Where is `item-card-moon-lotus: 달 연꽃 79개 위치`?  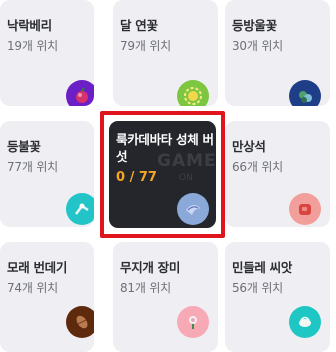
item-card-moon-lotus: 달 연꽃 79개 위치 is located at coordinates (165, 53).